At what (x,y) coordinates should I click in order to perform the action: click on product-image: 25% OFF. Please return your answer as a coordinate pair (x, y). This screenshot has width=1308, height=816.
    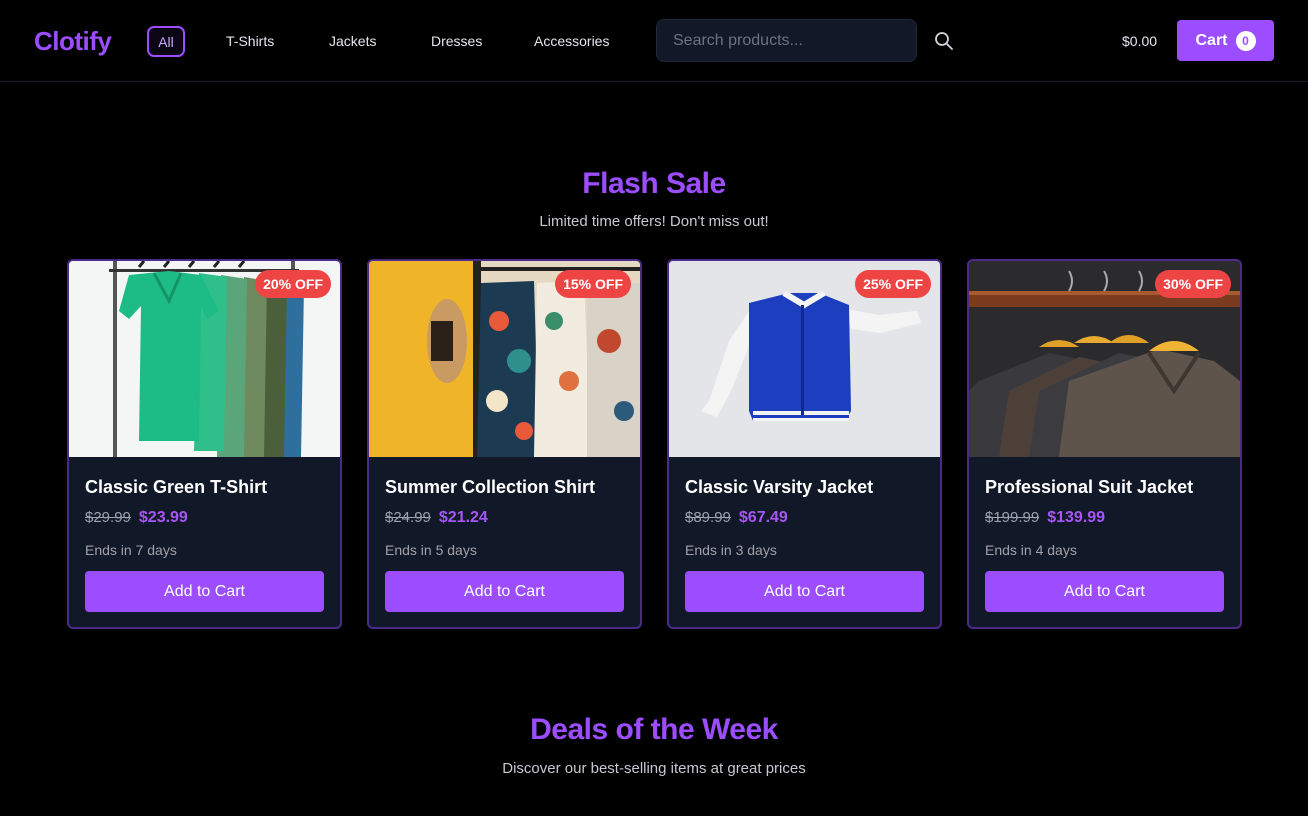
    Looking at the image, I should click on (804, 359).